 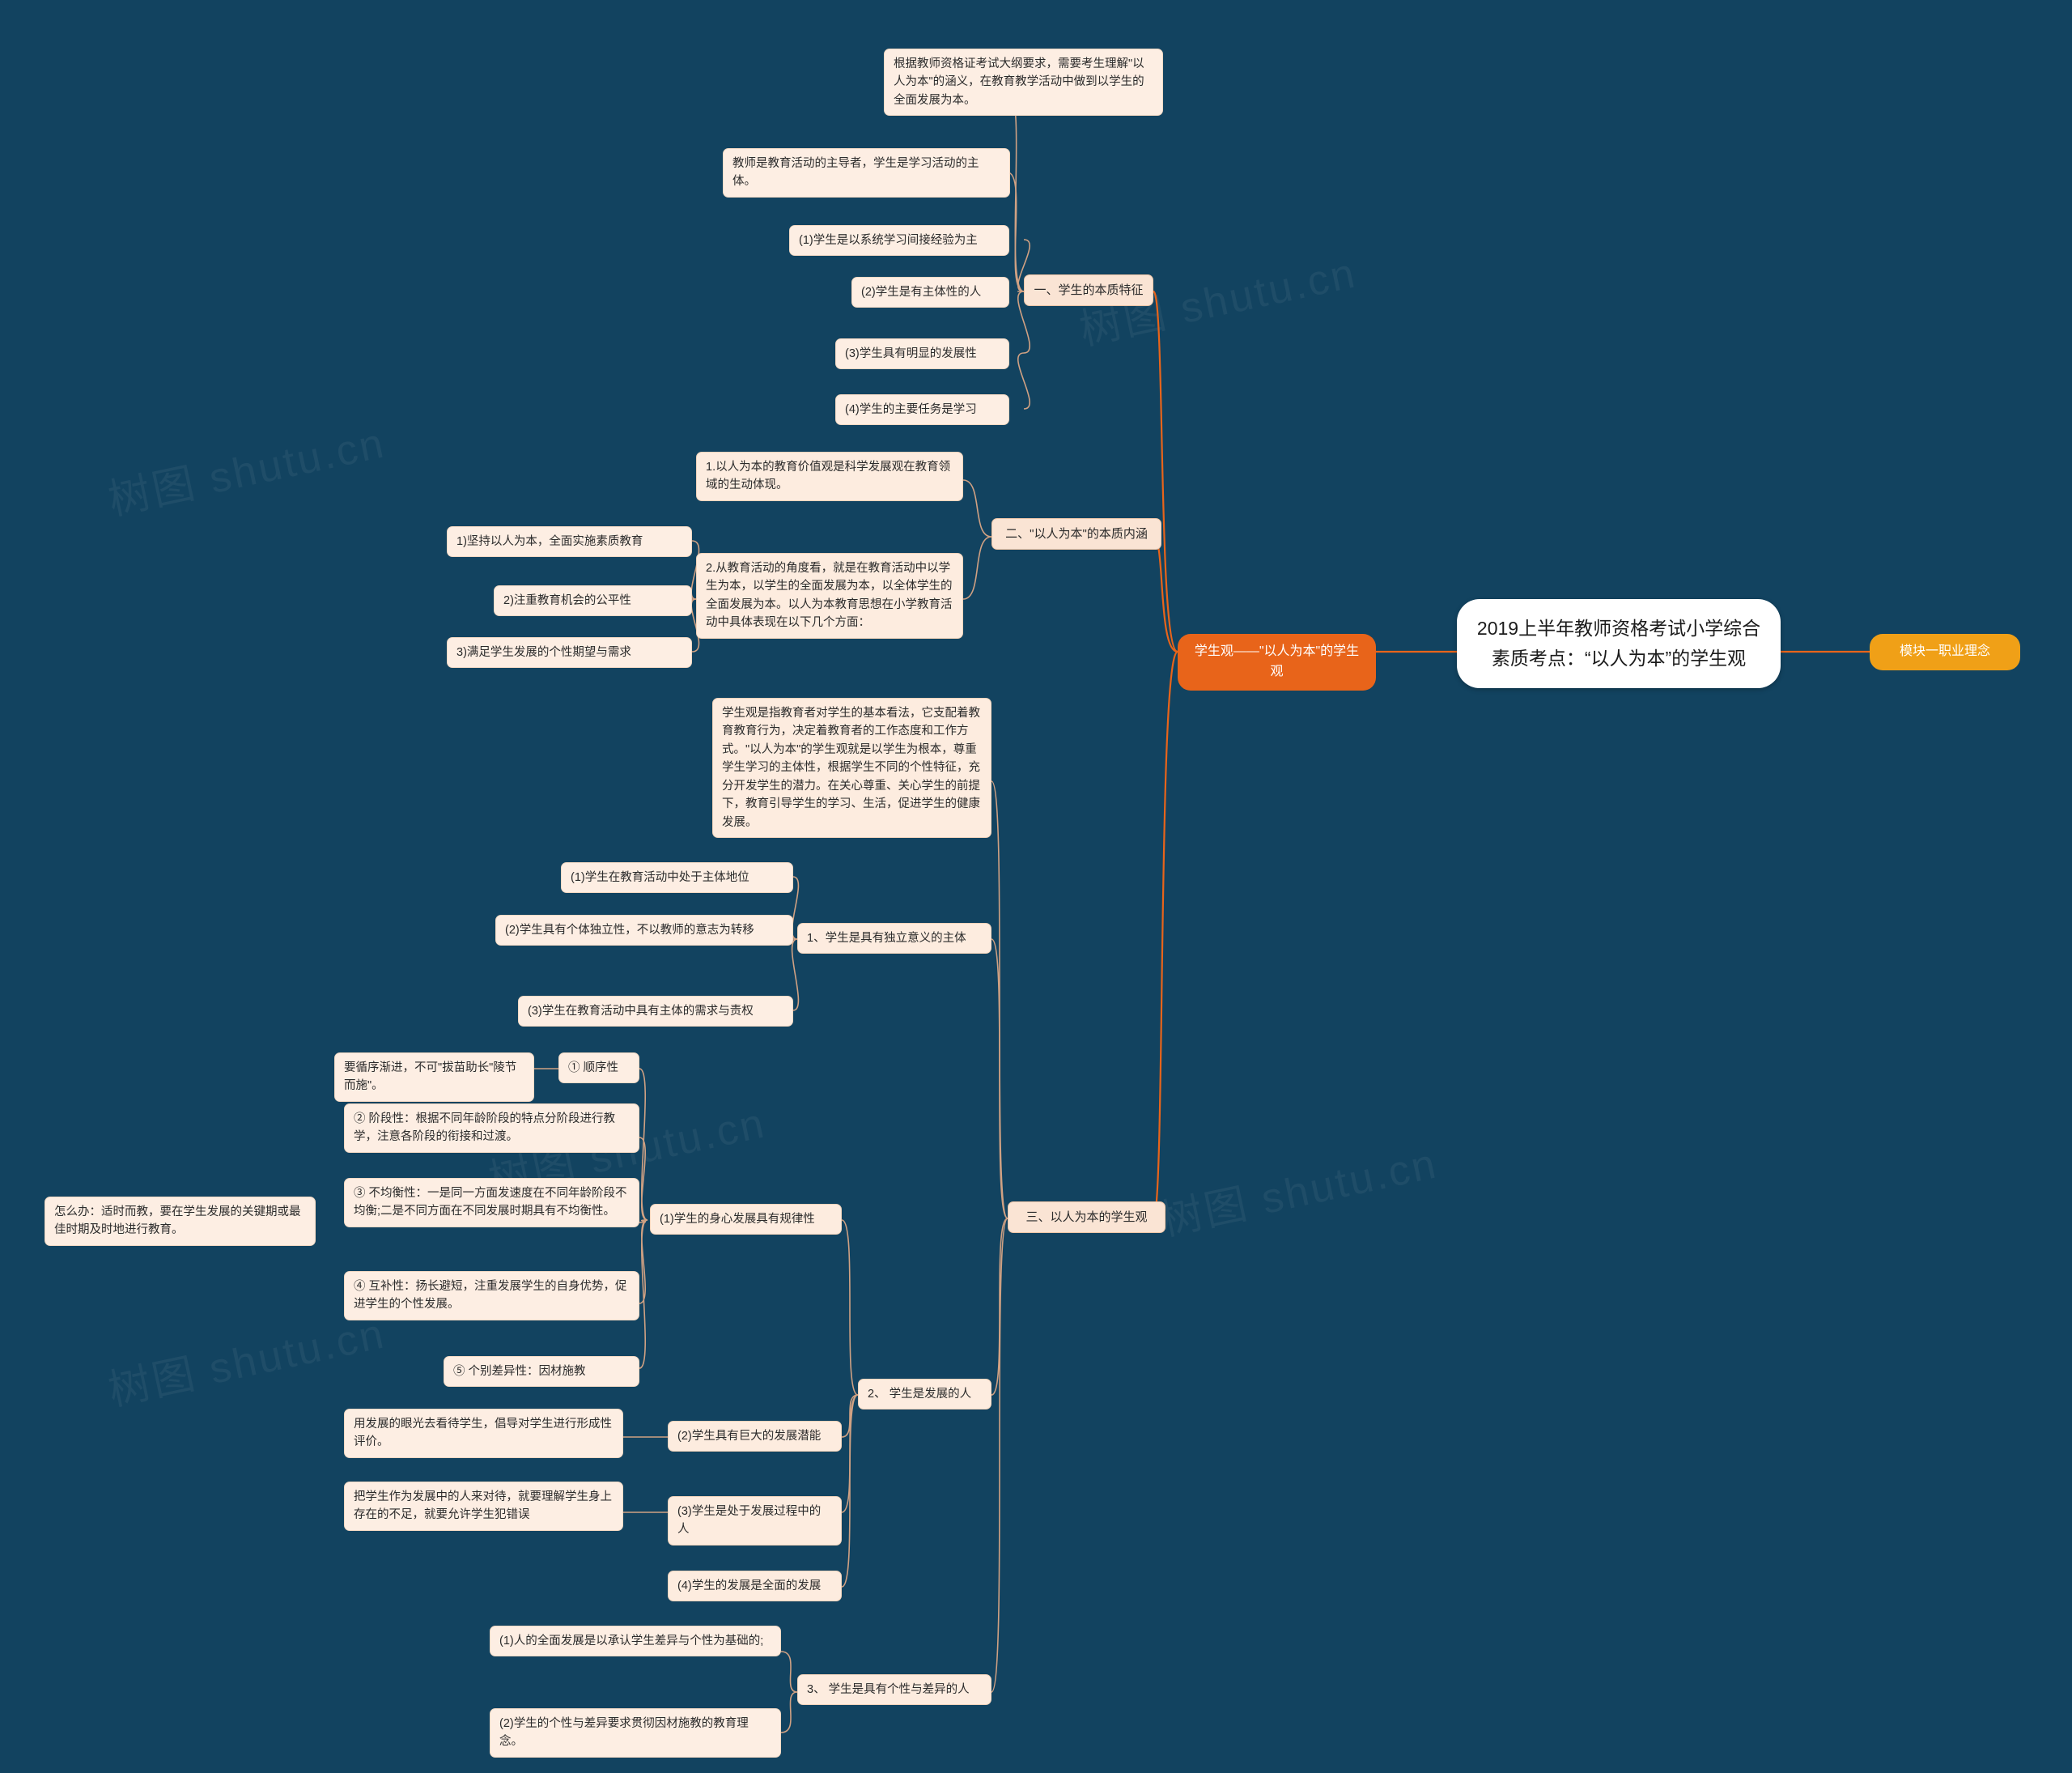 What do you see at coordinates (894, 939) in the screenshot?
I see `branch-3-child-0-label: 1、学生是具有独立意义的主体` at bounding box center [894, 939].